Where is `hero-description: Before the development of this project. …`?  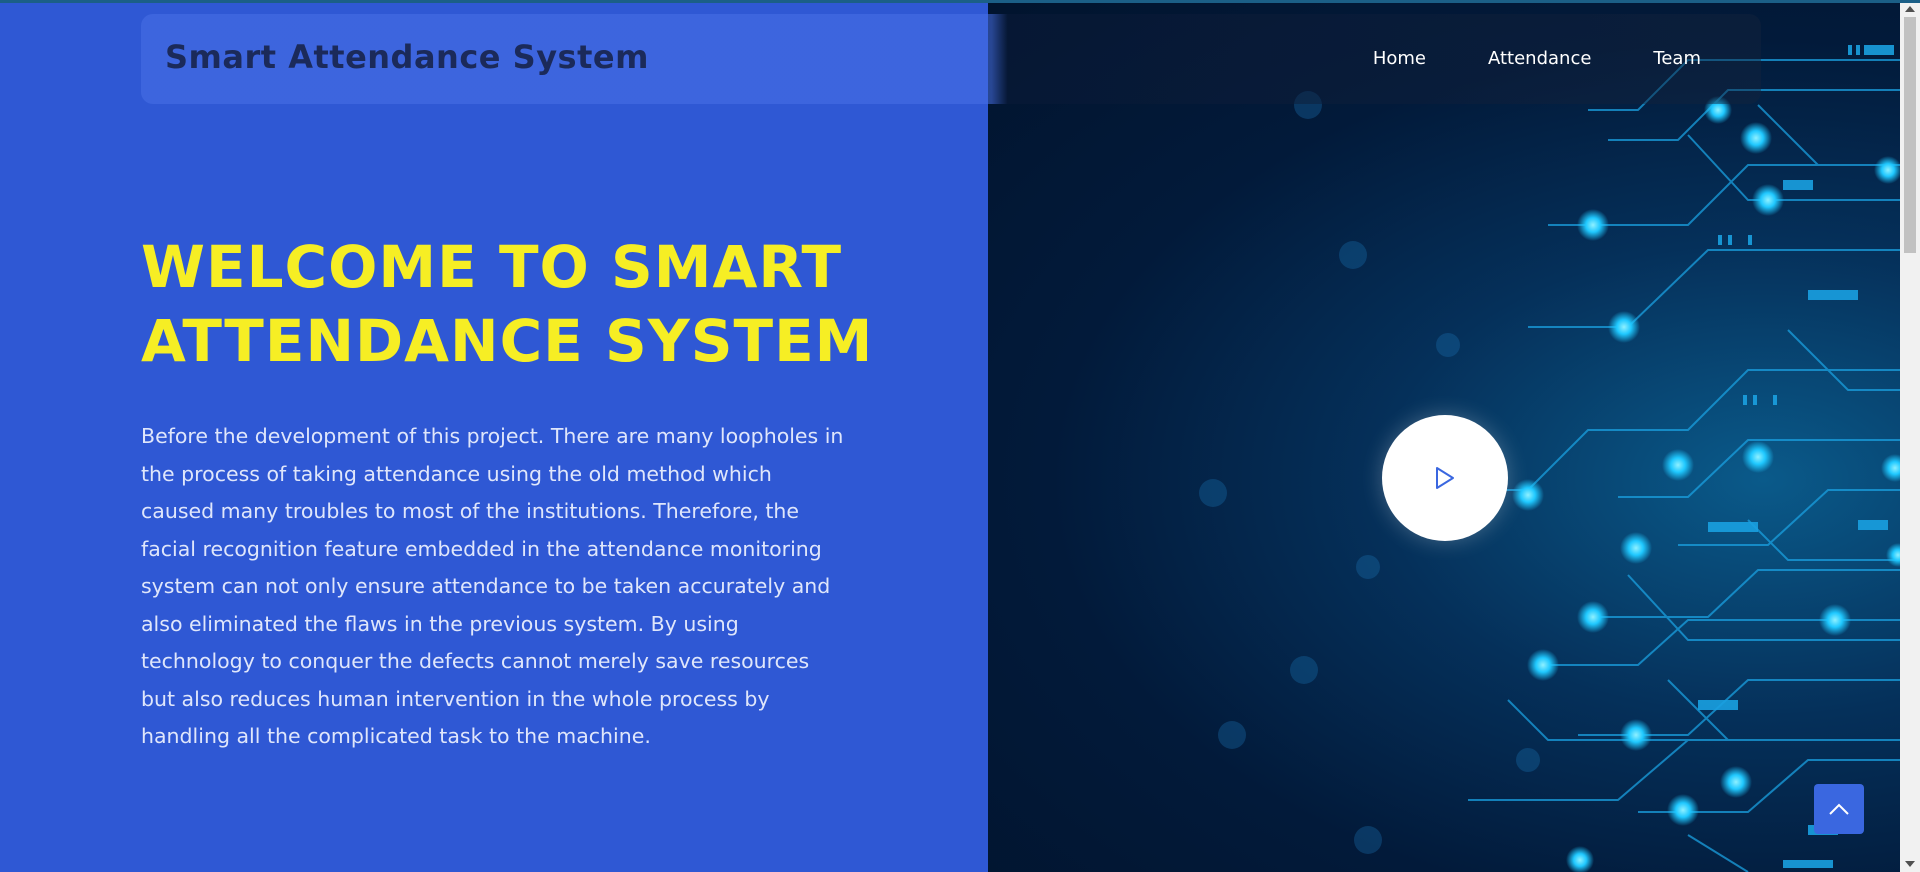
hero-description: Before the development of this project. … is located at coordinates (492, 586).